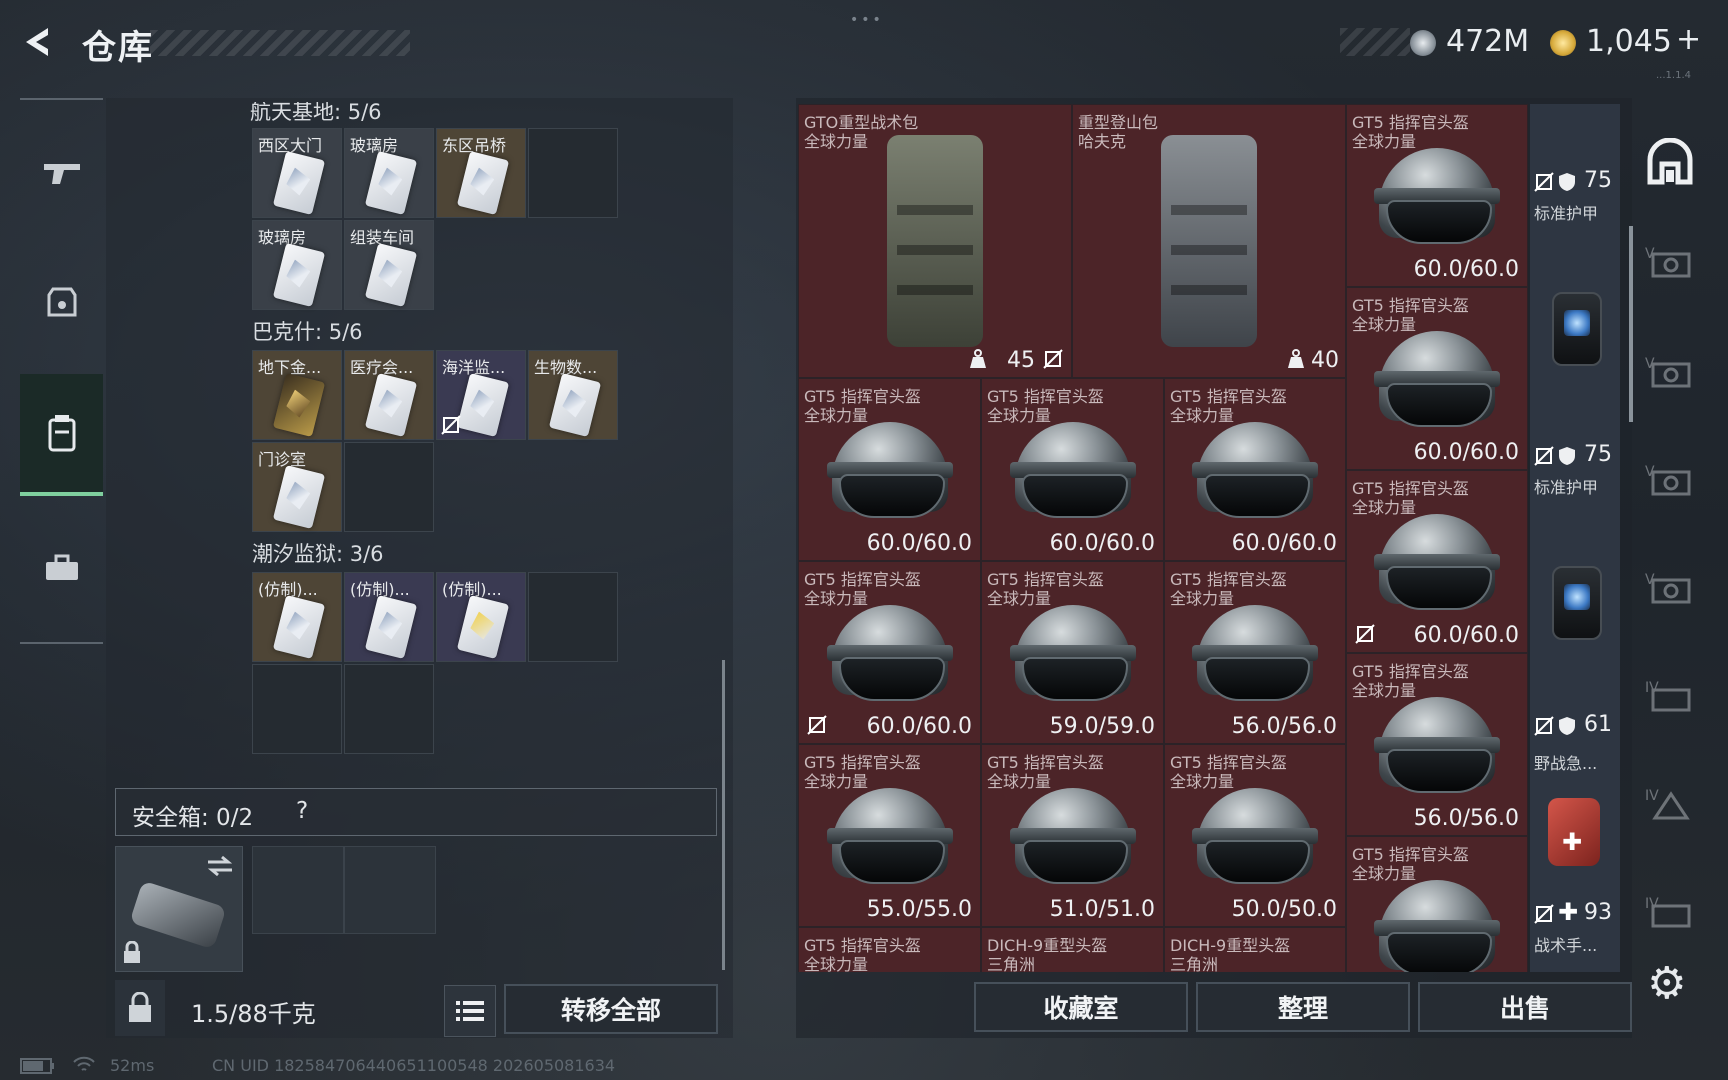 This screenshot has height=1080, width=1728. I want to click on weight-icon, so click(978, 358).